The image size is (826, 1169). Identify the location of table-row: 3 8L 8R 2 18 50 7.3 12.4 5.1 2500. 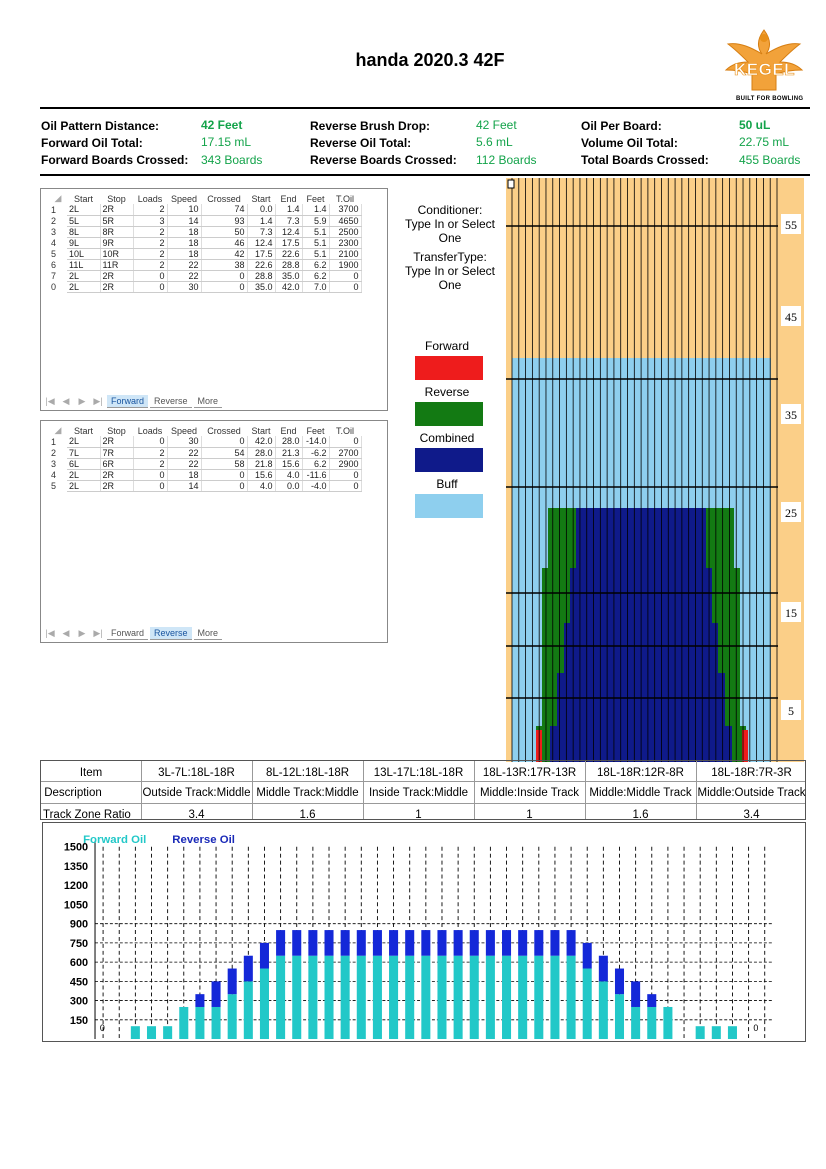
(205, 232).